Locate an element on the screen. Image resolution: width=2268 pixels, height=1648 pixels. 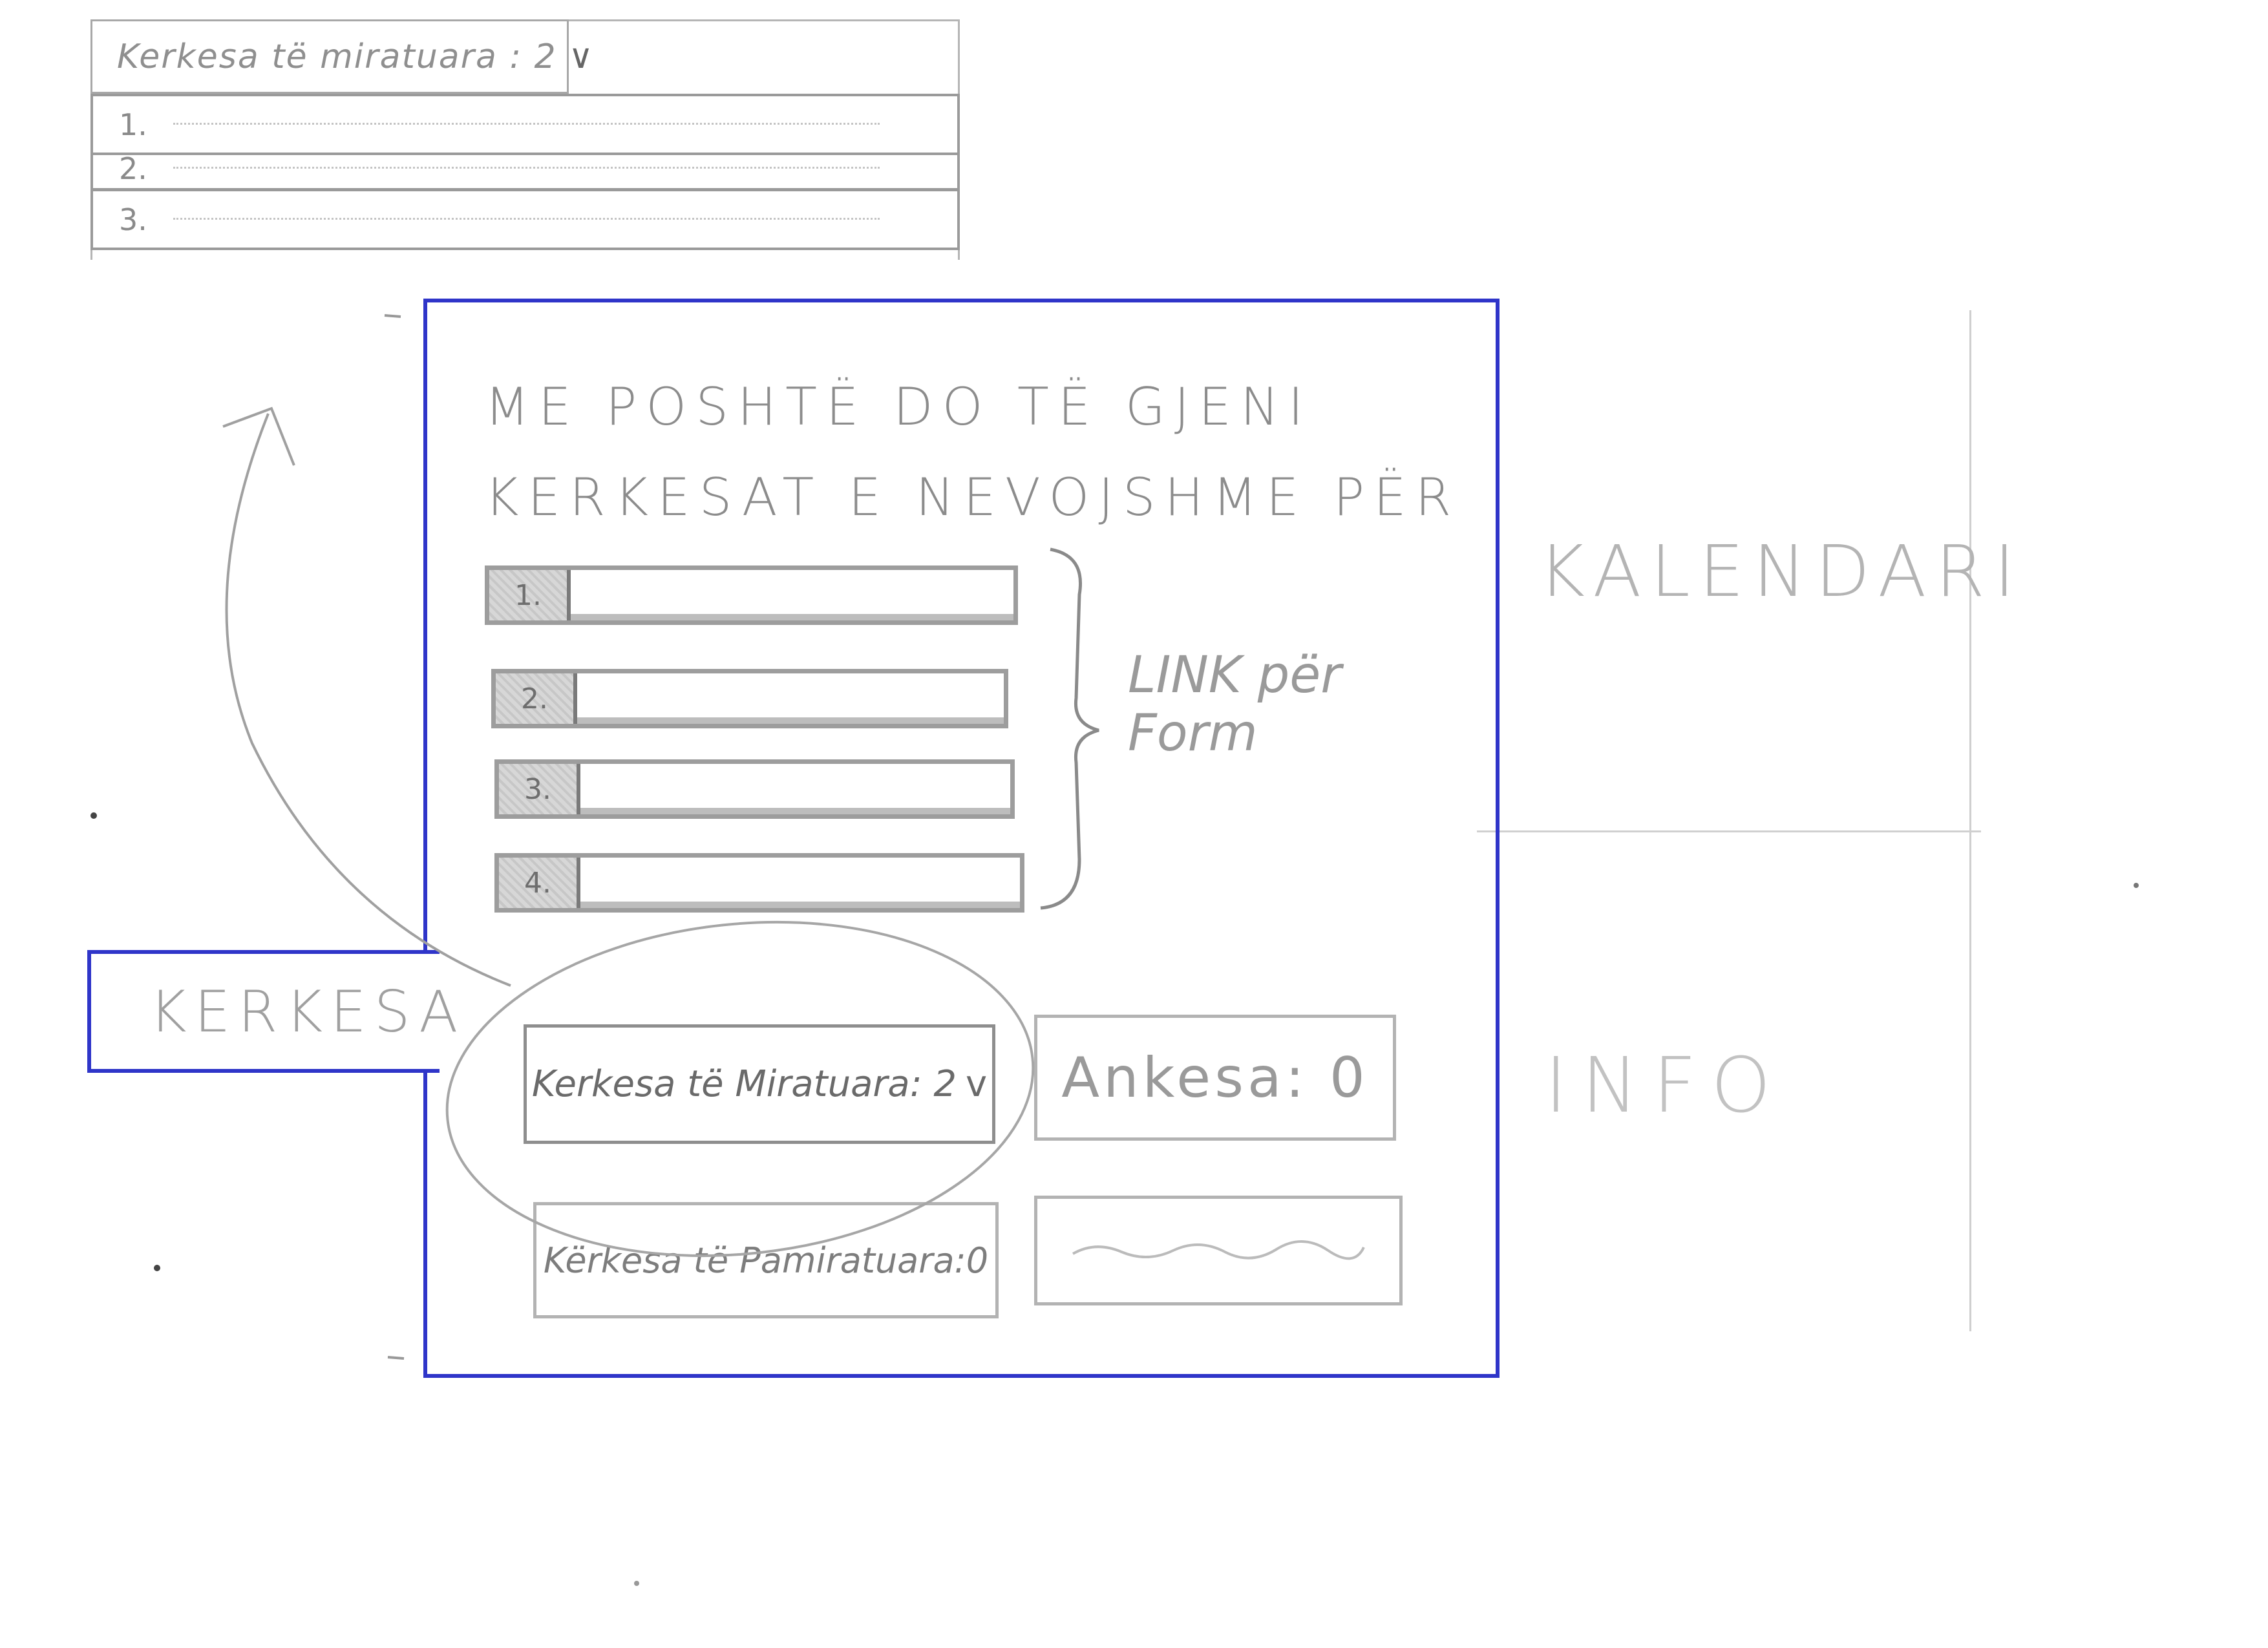
request-form-link: 3. is located at coordinates (754, 789).